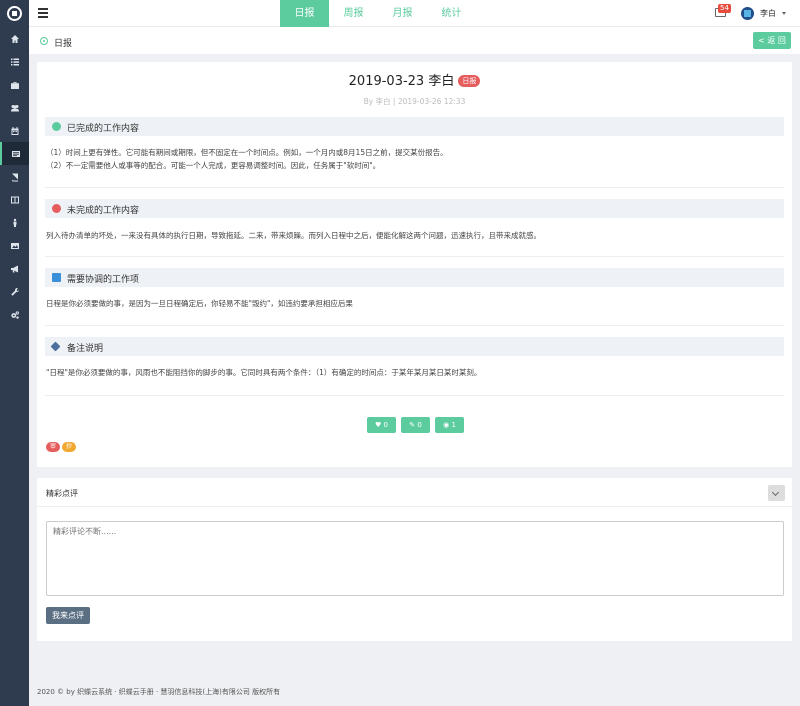  Describe the element at coordinates (414, 126) in the screenshot. I see `section-completed-header: 已完成的工作内容` at that location.